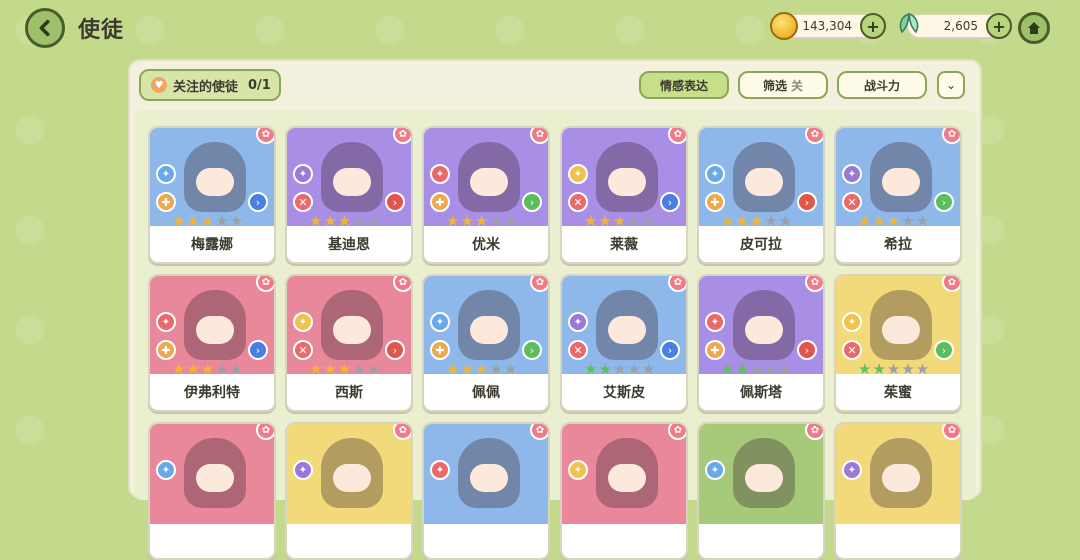 The height and width of the screenshot is (560, 1080). I want to click on coin-counter: 143,304 +, so click(828, 26).